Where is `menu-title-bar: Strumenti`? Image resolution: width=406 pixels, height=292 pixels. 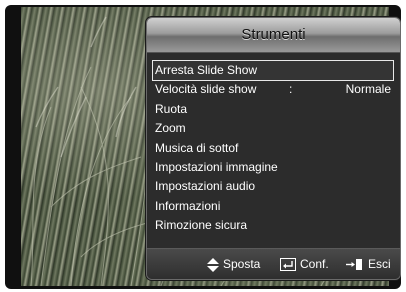 menu-title-bar: Strumenti is located at coordinates (273, 35).